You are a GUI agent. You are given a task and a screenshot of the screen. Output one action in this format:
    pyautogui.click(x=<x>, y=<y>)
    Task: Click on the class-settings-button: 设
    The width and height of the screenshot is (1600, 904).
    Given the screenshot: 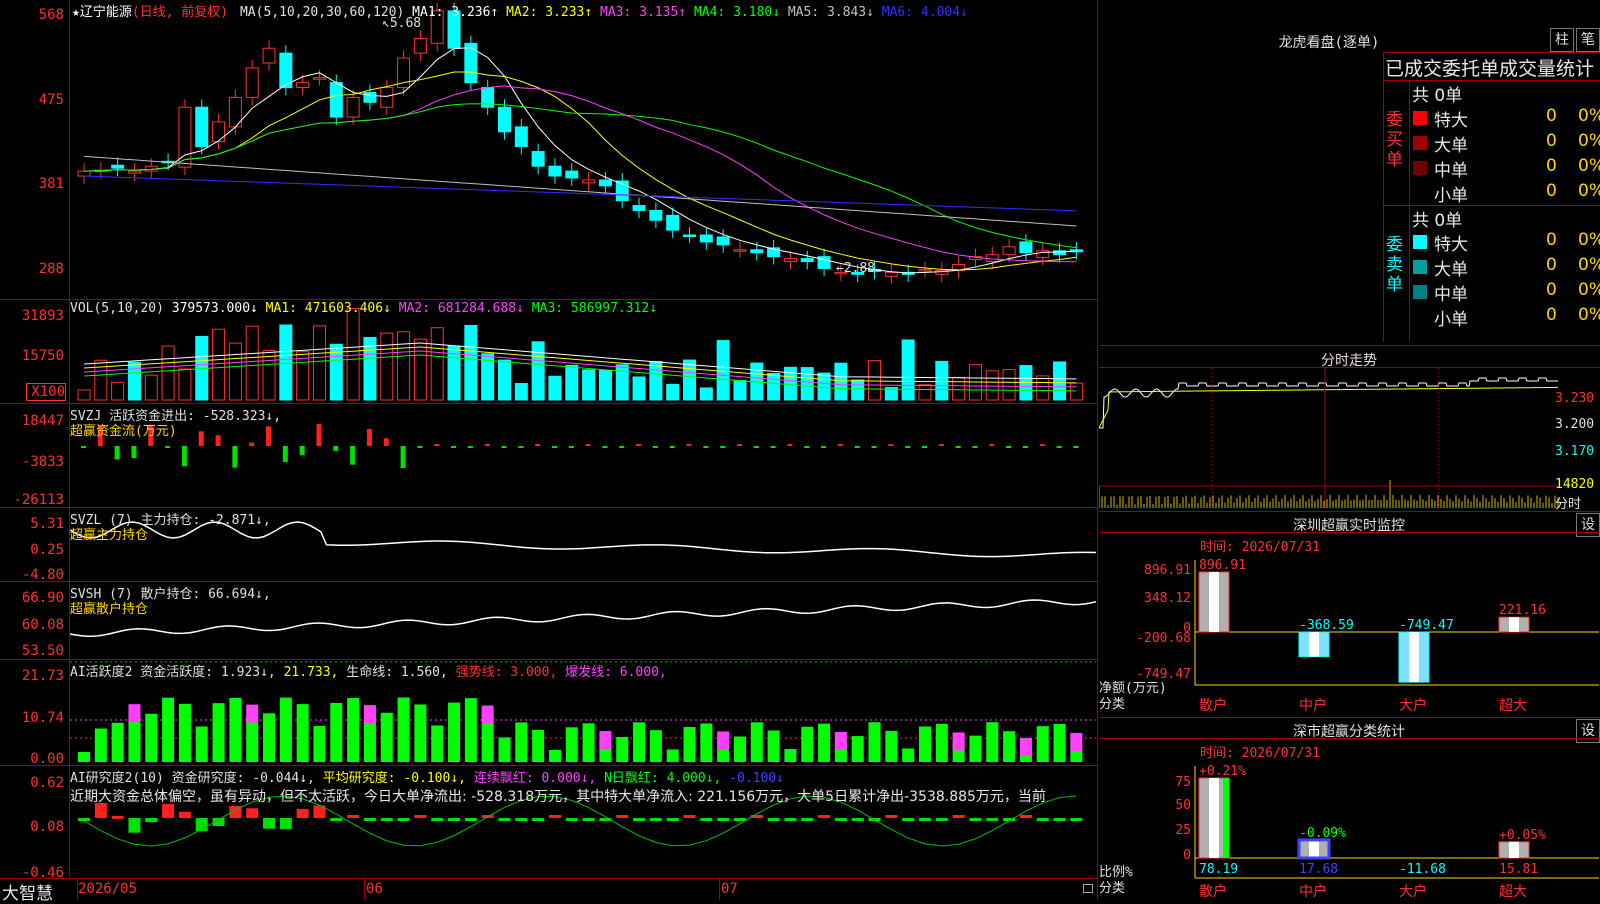 What is the action you would take?
    pyautogui.click(x=1588, y=731)
    